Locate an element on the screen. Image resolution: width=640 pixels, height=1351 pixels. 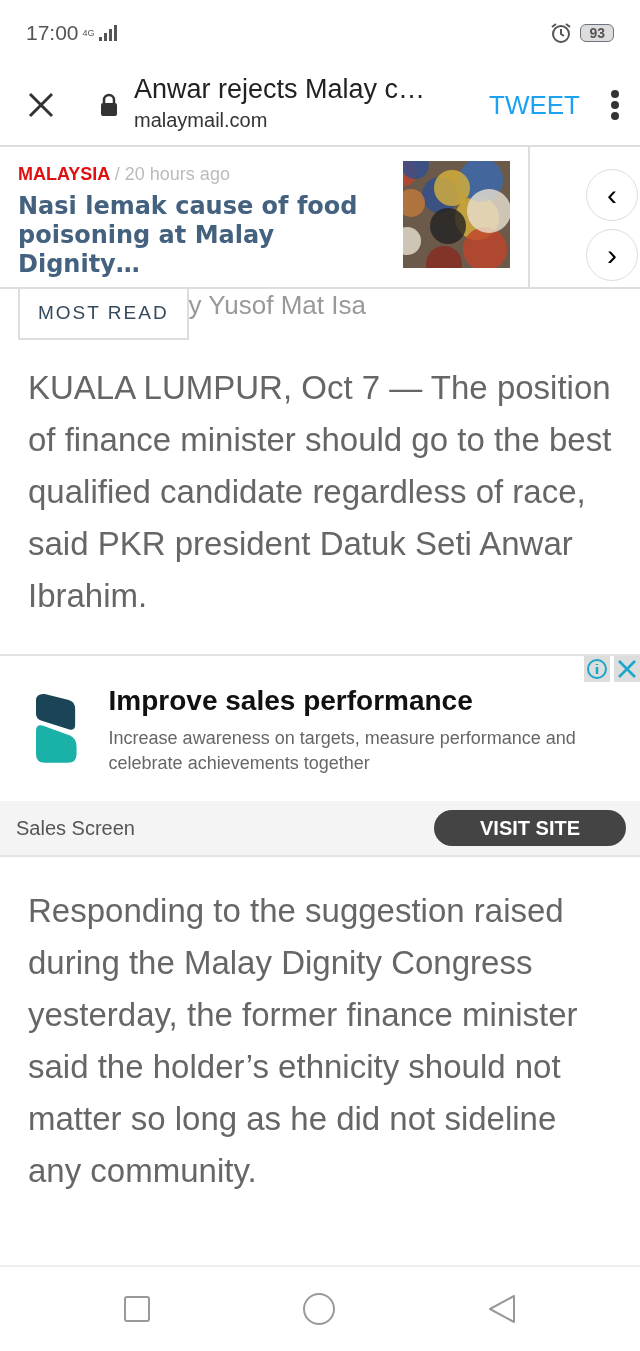
article-category: MALAYSIA is located at coordinates (64, 174).